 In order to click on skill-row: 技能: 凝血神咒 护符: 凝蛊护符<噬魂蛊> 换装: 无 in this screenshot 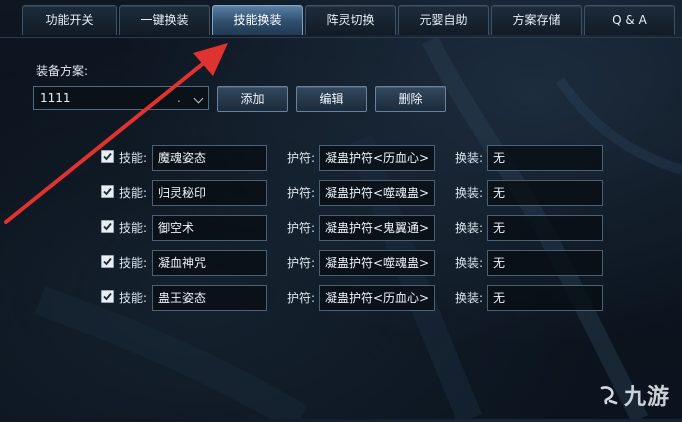, I will do `click(341, 263)`.